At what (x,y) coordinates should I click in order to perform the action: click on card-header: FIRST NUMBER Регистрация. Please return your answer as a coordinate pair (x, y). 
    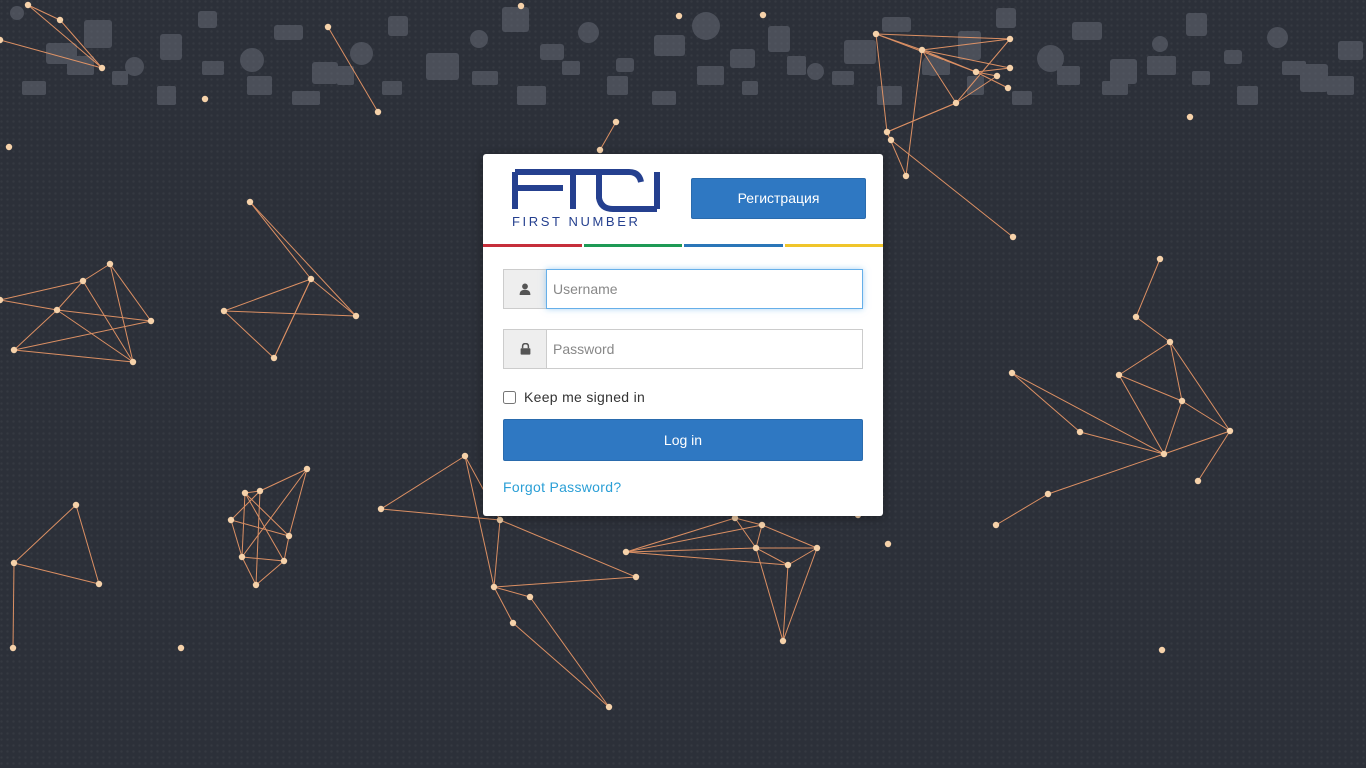
    Looking at the image, I should click on (683, 199).